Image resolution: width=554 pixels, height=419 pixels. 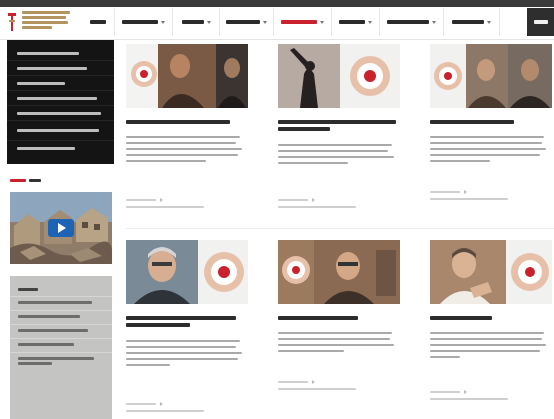 I want to click on sidebar-menu, so click(x=60, y=102).